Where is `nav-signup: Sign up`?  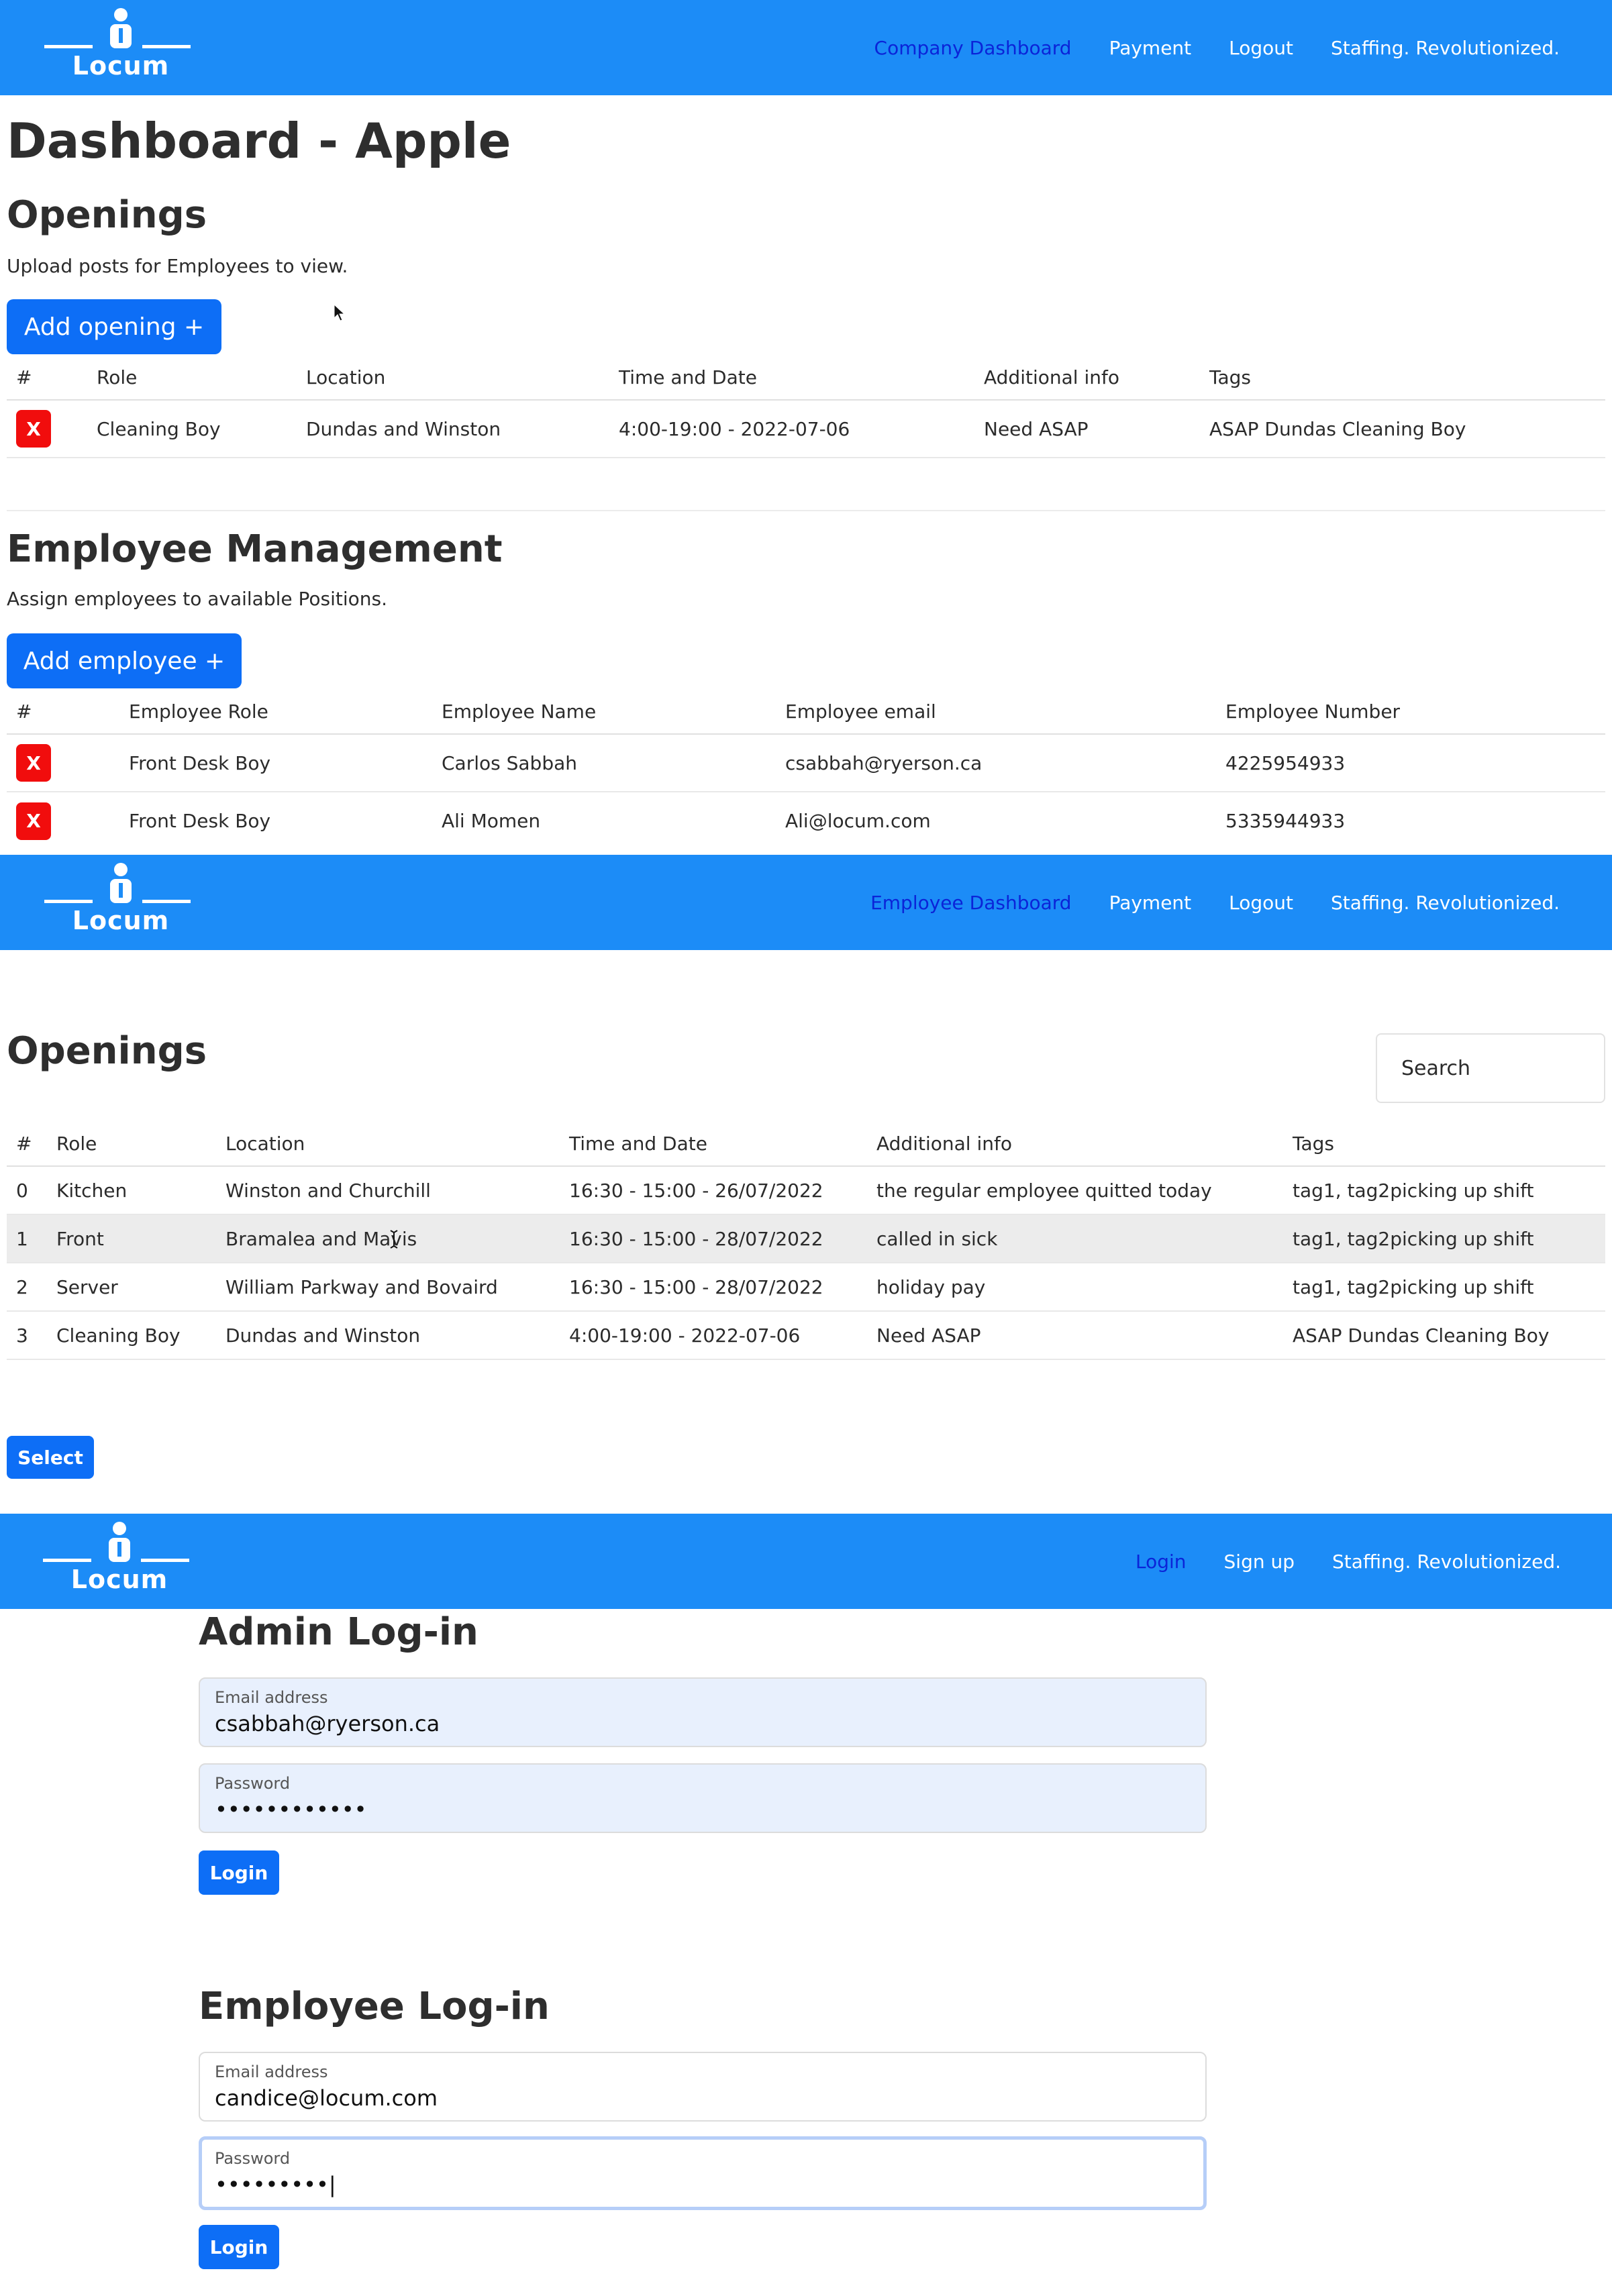
nav-signup: Sign up is located at coordinates (1259, 1562).